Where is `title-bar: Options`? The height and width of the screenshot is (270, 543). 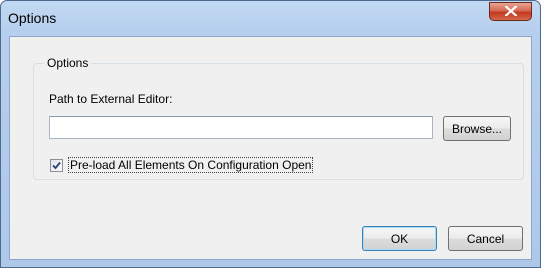
title-bar: Options is located at coordinates (270, 18).